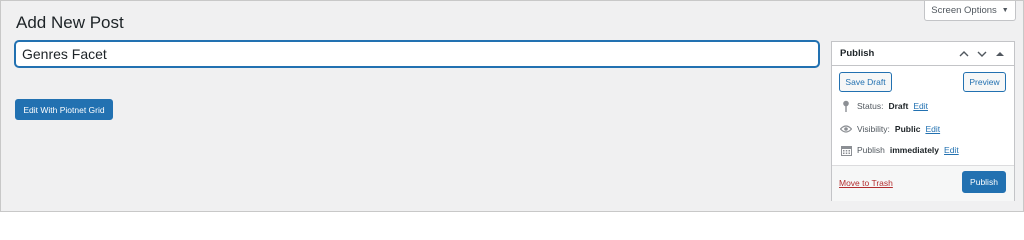  What do you see at coordinates (846, 150) in the screenshot?
I see `calendar-icon` at bounding box center [846, 150].